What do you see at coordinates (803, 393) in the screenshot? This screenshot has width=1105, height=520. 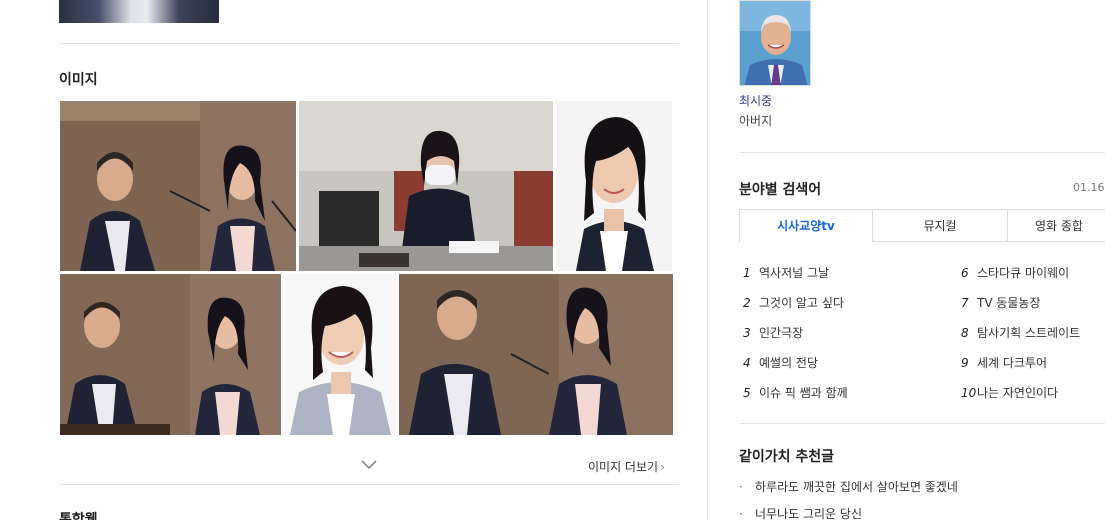 I see `rank-label: 이슈 픽 쌤과 함께` at bounding box center [803, 393].